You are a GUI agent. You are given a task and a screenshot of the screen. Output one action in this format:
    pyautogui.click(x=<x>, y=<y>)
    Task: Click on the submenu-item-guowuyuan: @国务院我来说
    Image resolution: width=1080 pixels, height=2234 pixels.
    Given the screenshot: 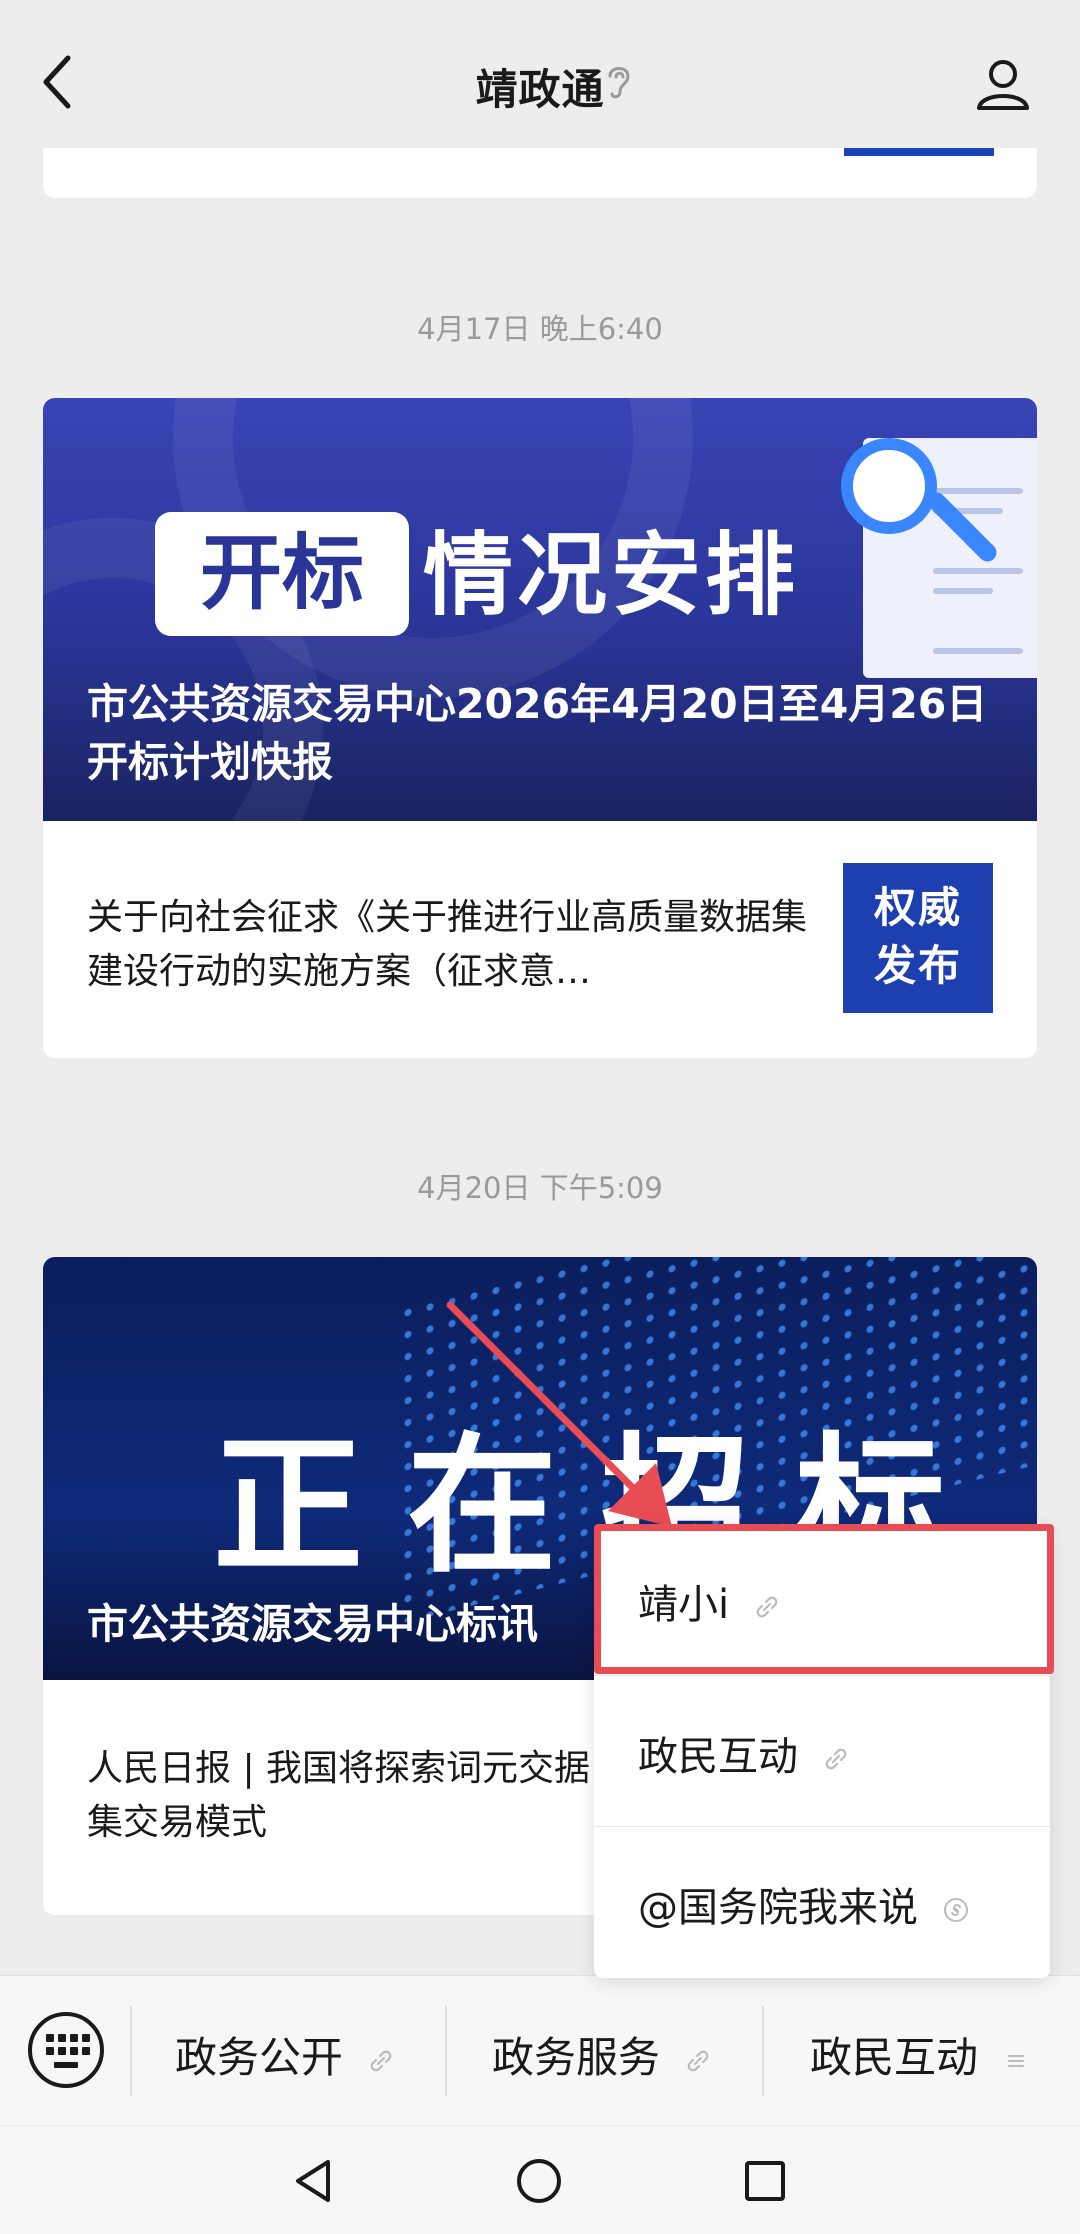 What is the action you would take?
    pyautogui.click(x=822, y=1902)
    